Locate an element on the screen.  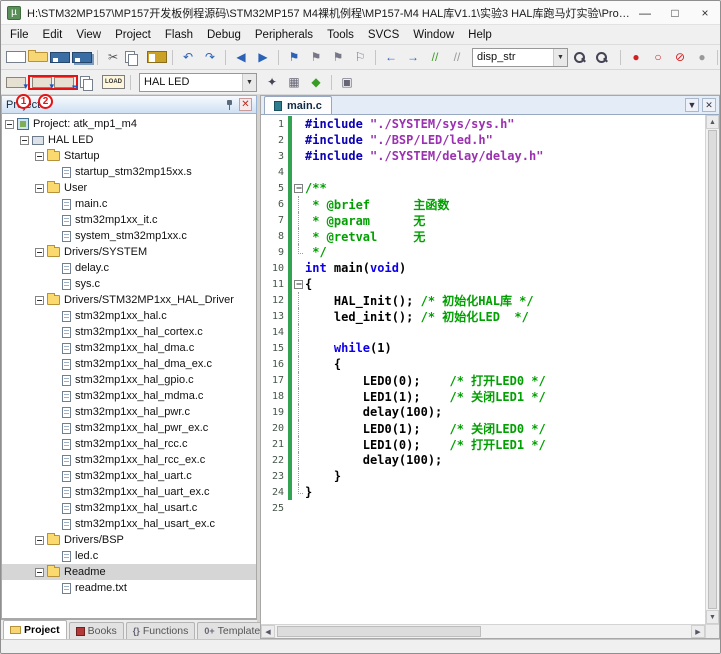
menu-tools: Tools is located at coordinates (340, 35).